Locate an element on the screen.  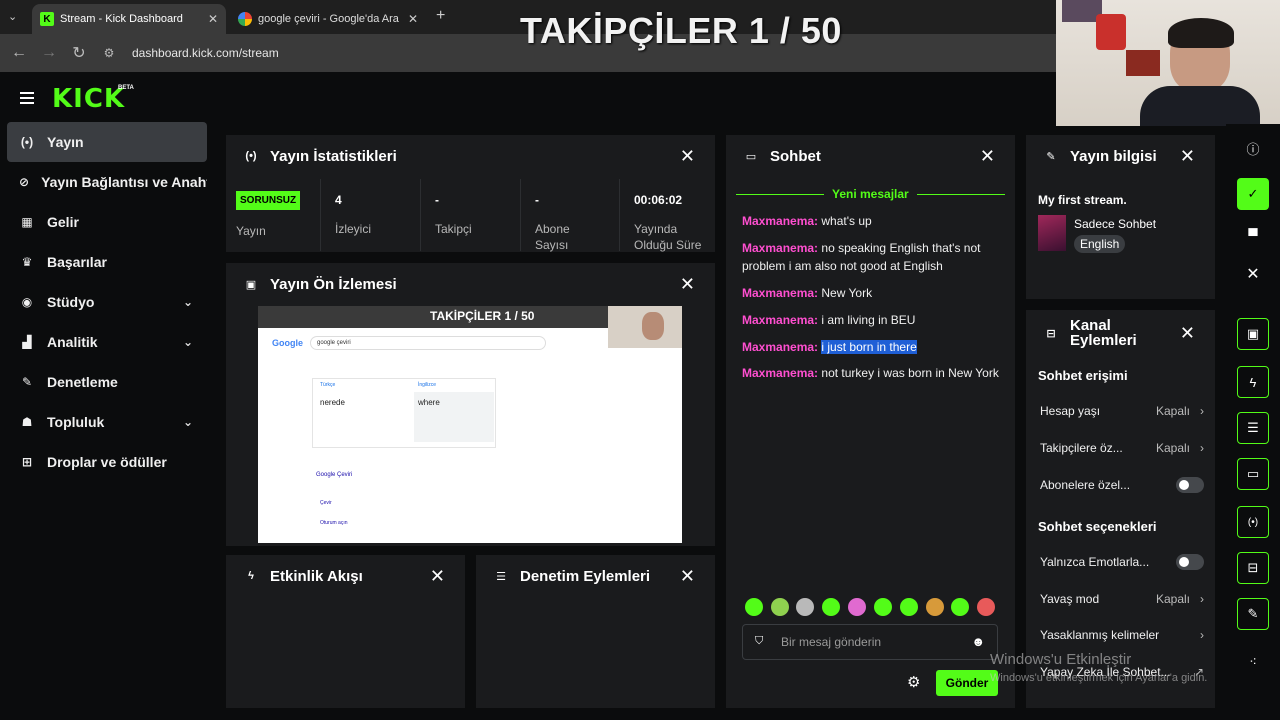
sidebar-item-drops: ⊞ Droplar ve ödüller is located at coordinates (107, 462).